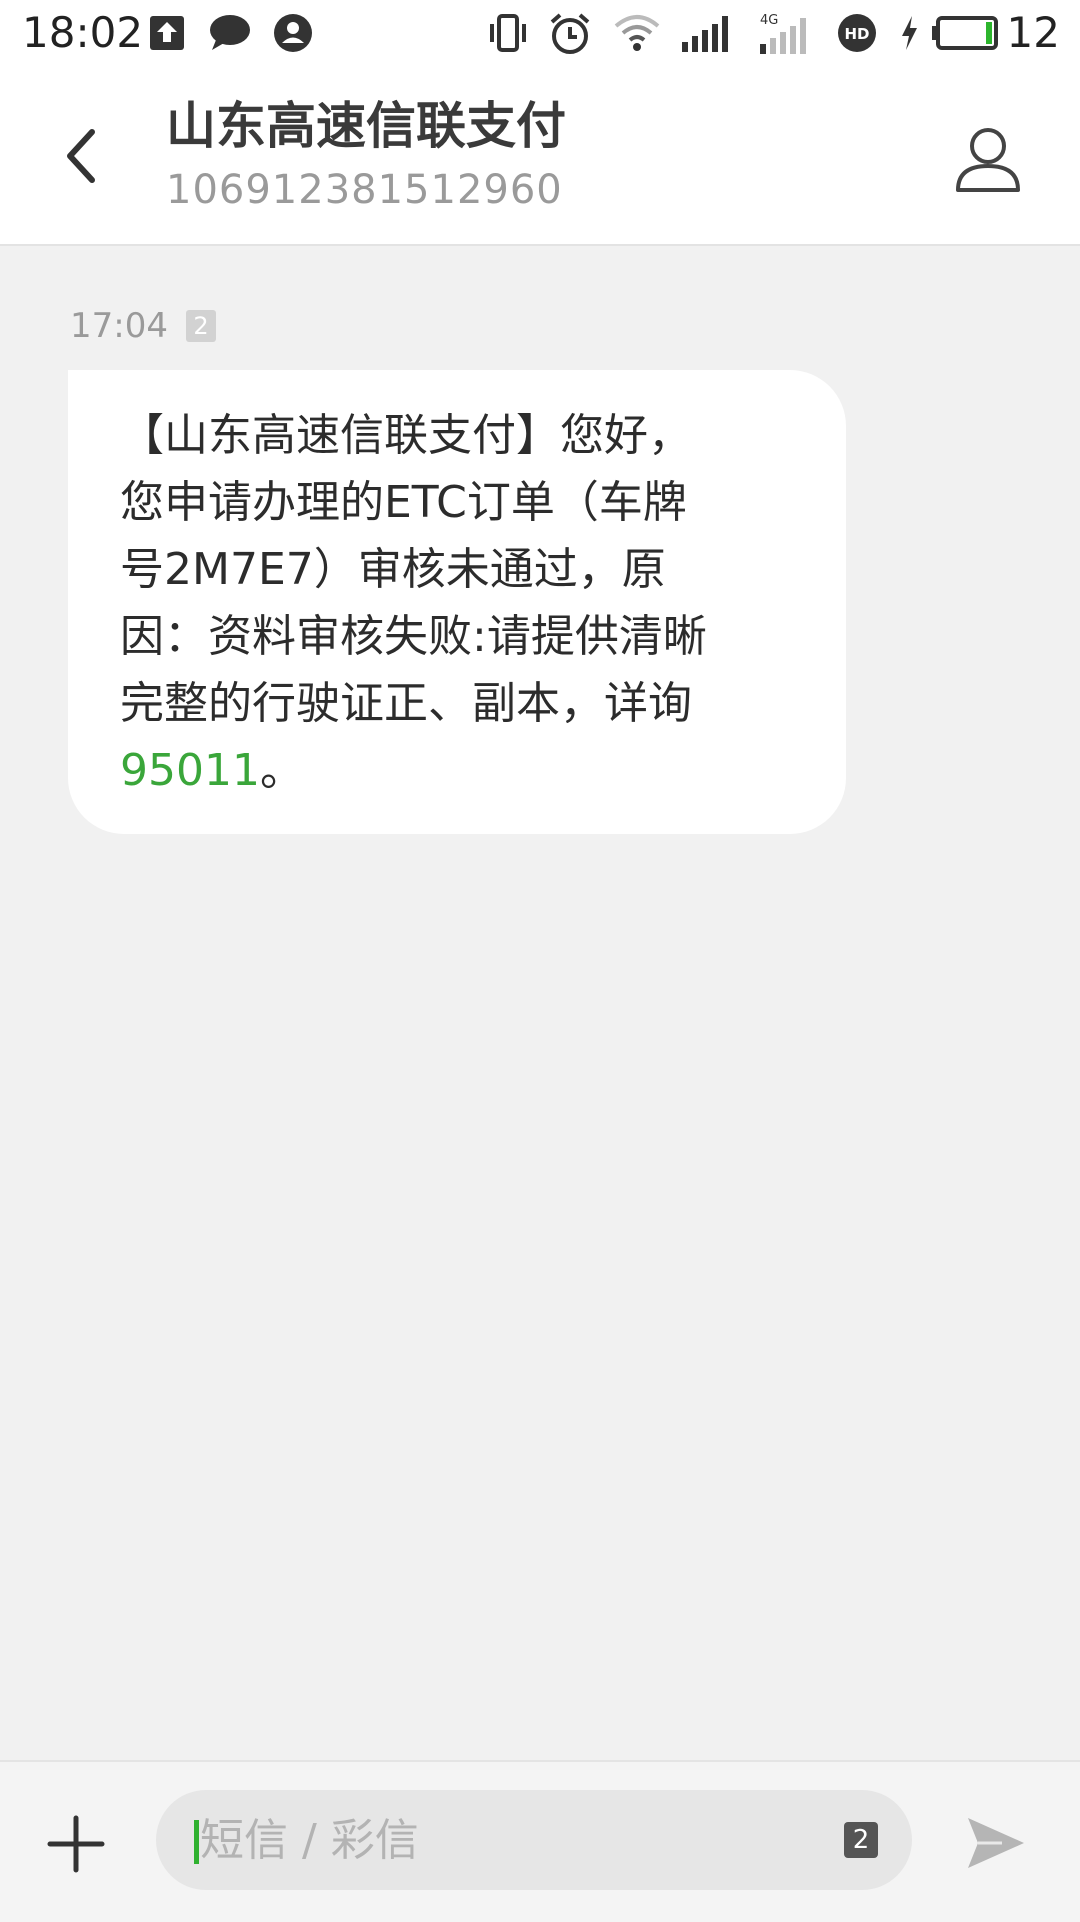 This screenshot has height=1922, width=1080. I want to click on status-bar: 18:02 4G HD 12, so click(540, 33).